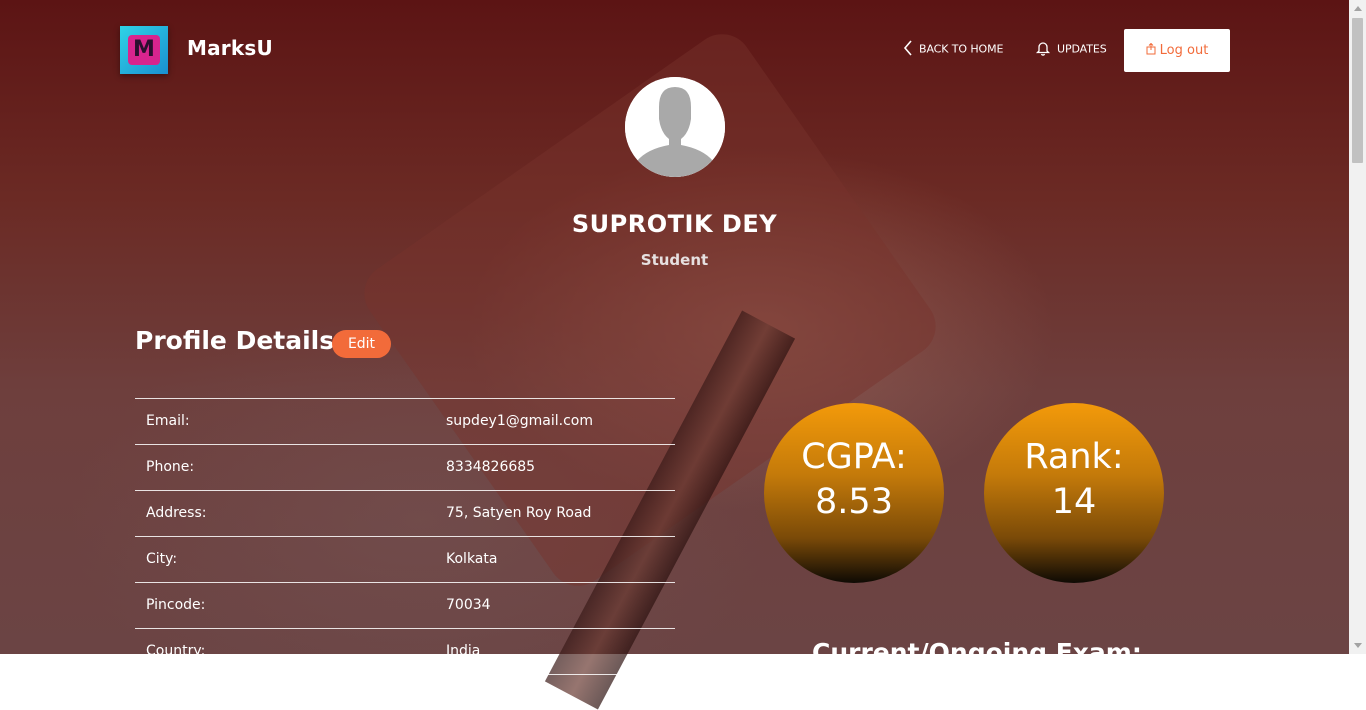  I want to click on scrollbar-thumb, so click(1357, 90).